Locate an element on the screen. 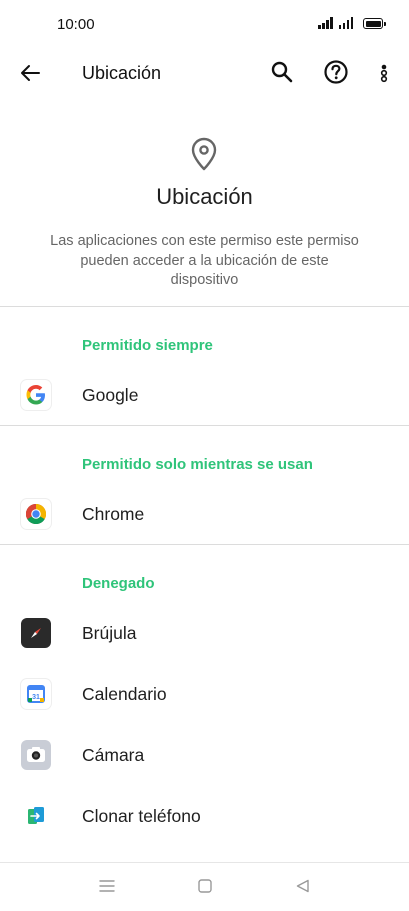 This screenshot has height=911, width=409. app-name: Clonar teléfono is located at coordinates (141, 816).